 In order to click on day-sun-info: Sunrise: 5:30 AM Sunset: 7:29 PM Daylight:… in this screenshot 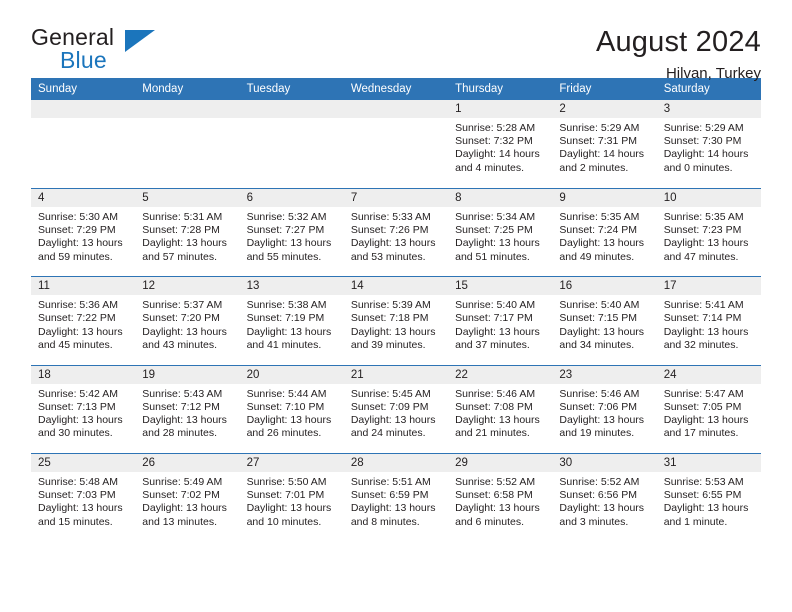, I will do `click(83, 235)`.